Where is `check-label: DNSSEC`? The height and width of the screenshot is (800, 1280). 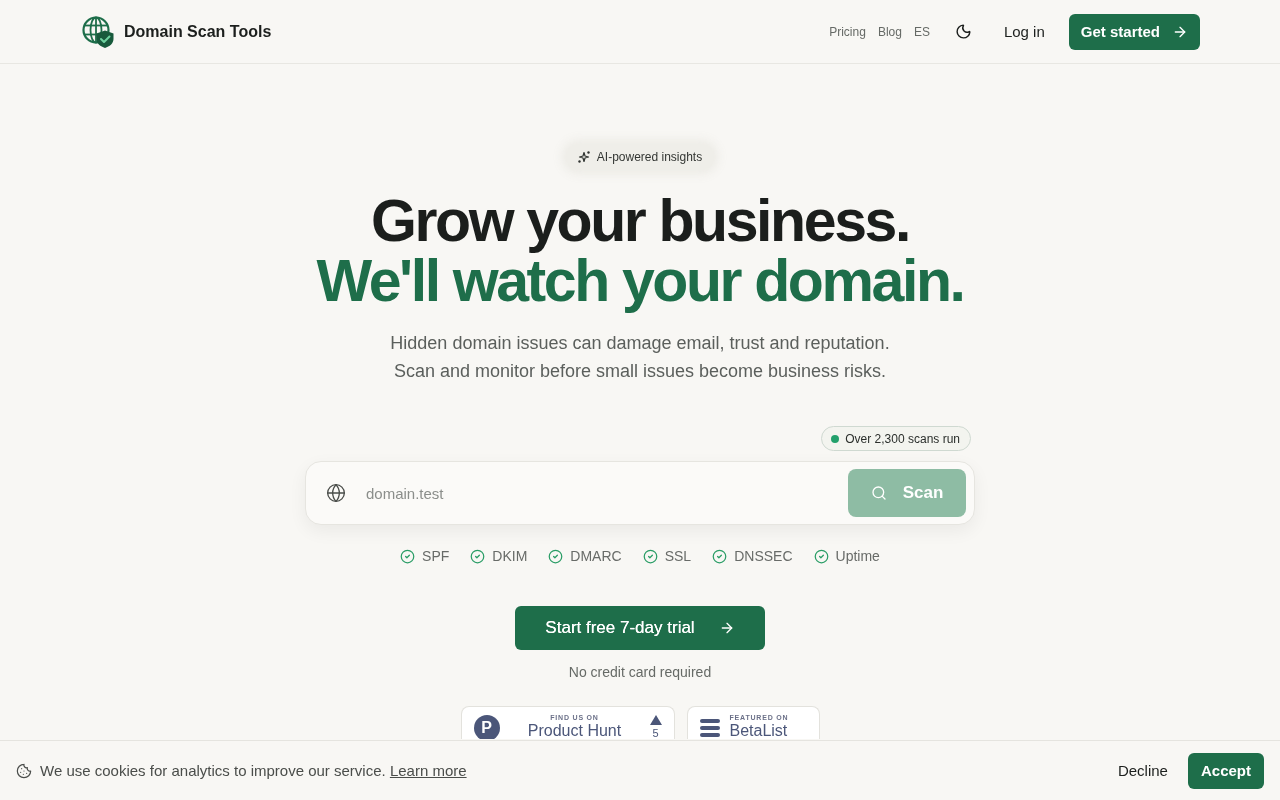
check-label: DNSSEC is located at coordinates (763, 556).